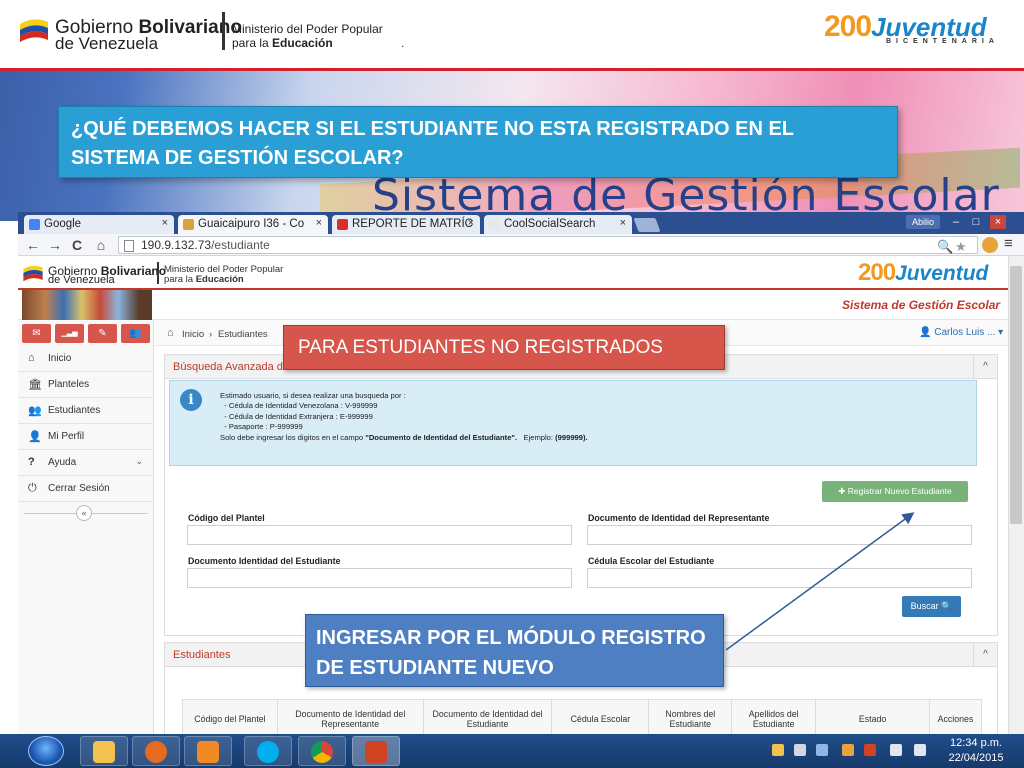  I want to click on forward-button: →, so click(55, 245).